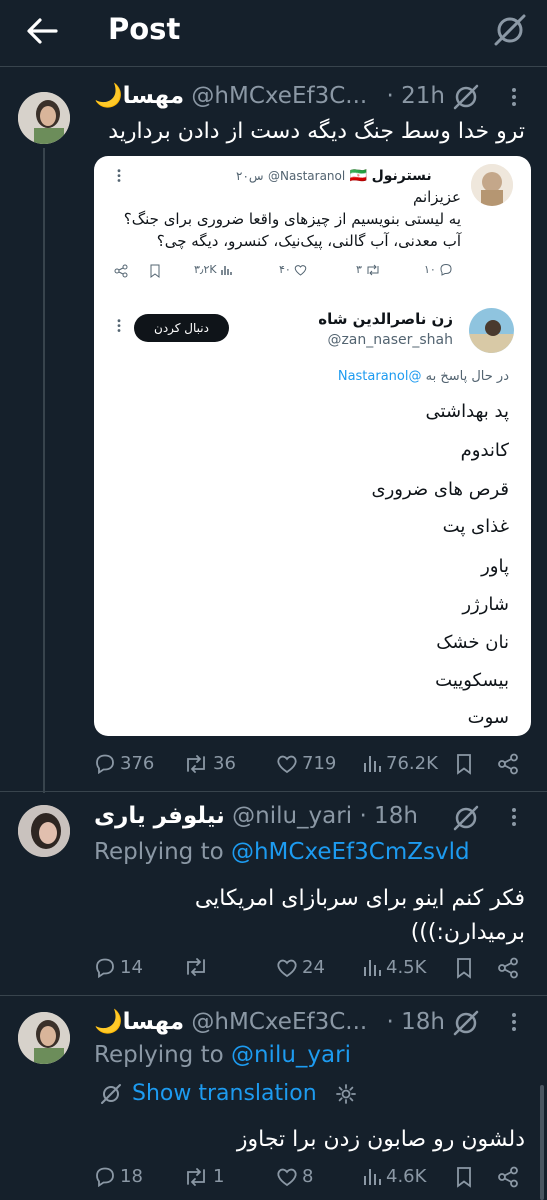  Describe the element at coordinates (401, 176) in the screenshot. I see `quoted-display-name: نسترنول` at that location.